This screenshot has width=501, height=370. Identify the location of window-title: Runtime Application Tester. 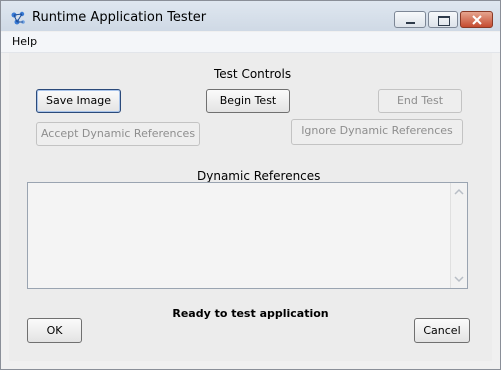
(119, 17).